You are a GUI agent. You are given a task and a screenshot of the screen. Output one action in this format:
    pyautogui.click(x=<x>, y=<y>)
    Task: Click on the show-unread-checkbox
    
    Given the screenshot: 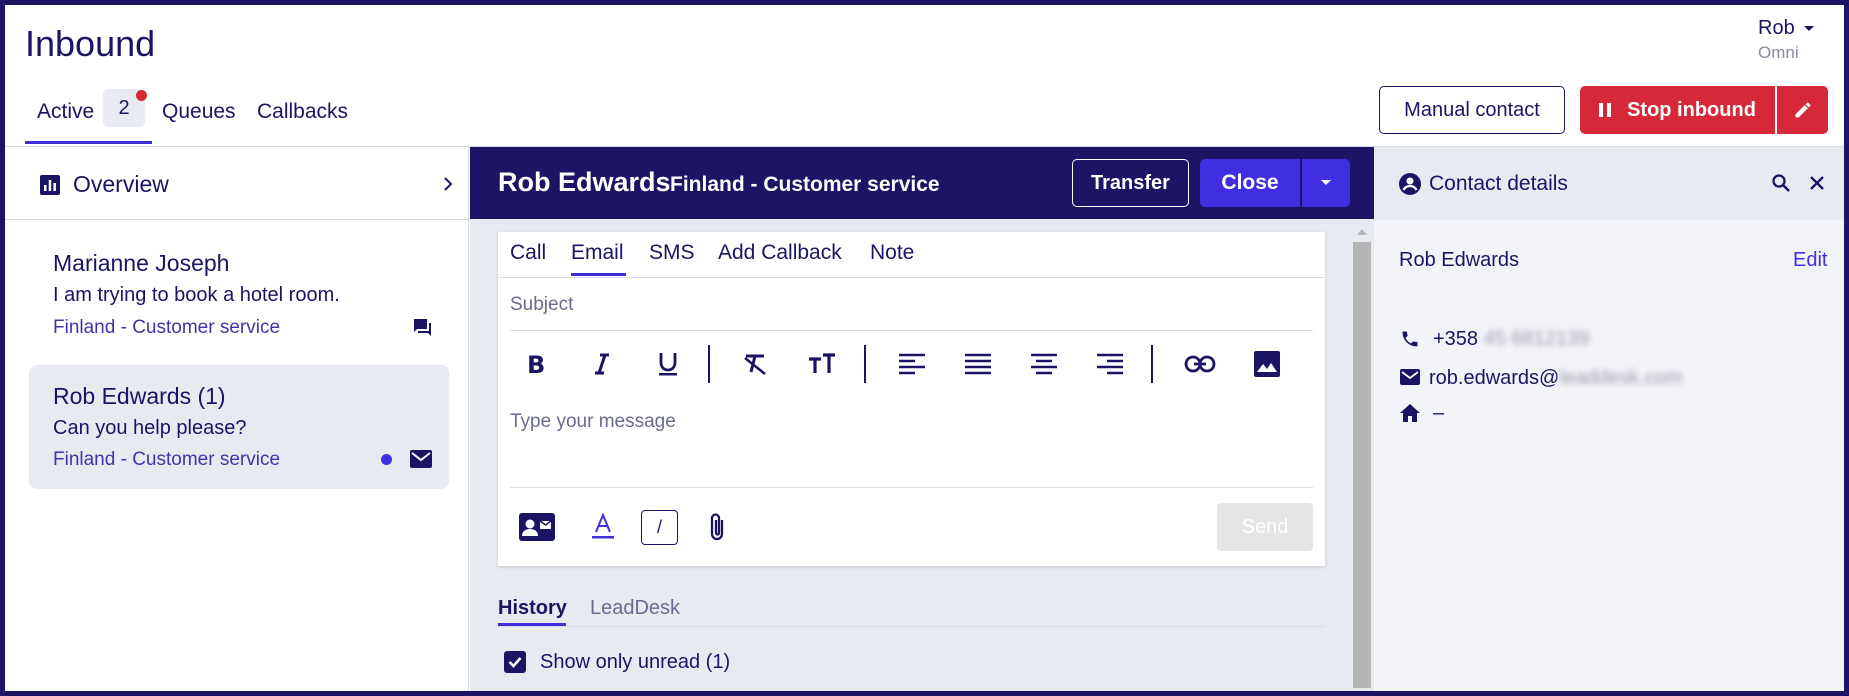 What is the action you would take?
    pyautogui.click(x=515, y=662)
    